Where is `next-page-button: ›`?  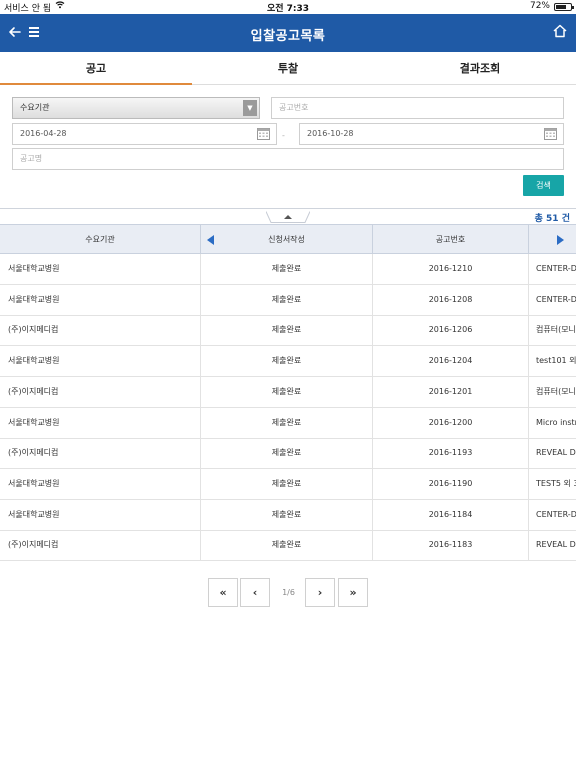
next-page-button: › is located at coordinates (320, 592).